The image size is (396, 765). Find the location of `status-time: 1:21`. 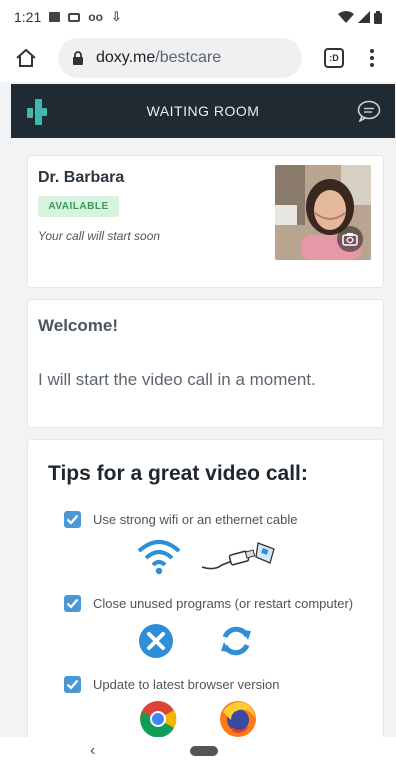

status-time: 1:21 is located at coordinates (28, 17).